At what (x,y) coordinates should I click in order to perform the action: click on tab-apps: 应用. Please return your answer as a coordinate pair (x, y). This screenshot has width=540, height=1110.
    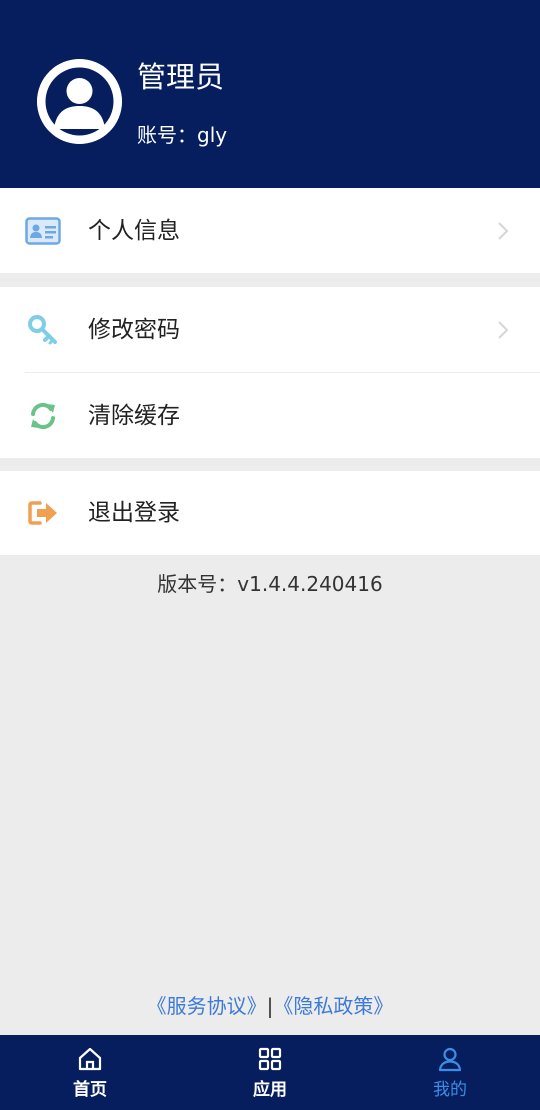
    Looking at the image, I should click on (270, 1072).